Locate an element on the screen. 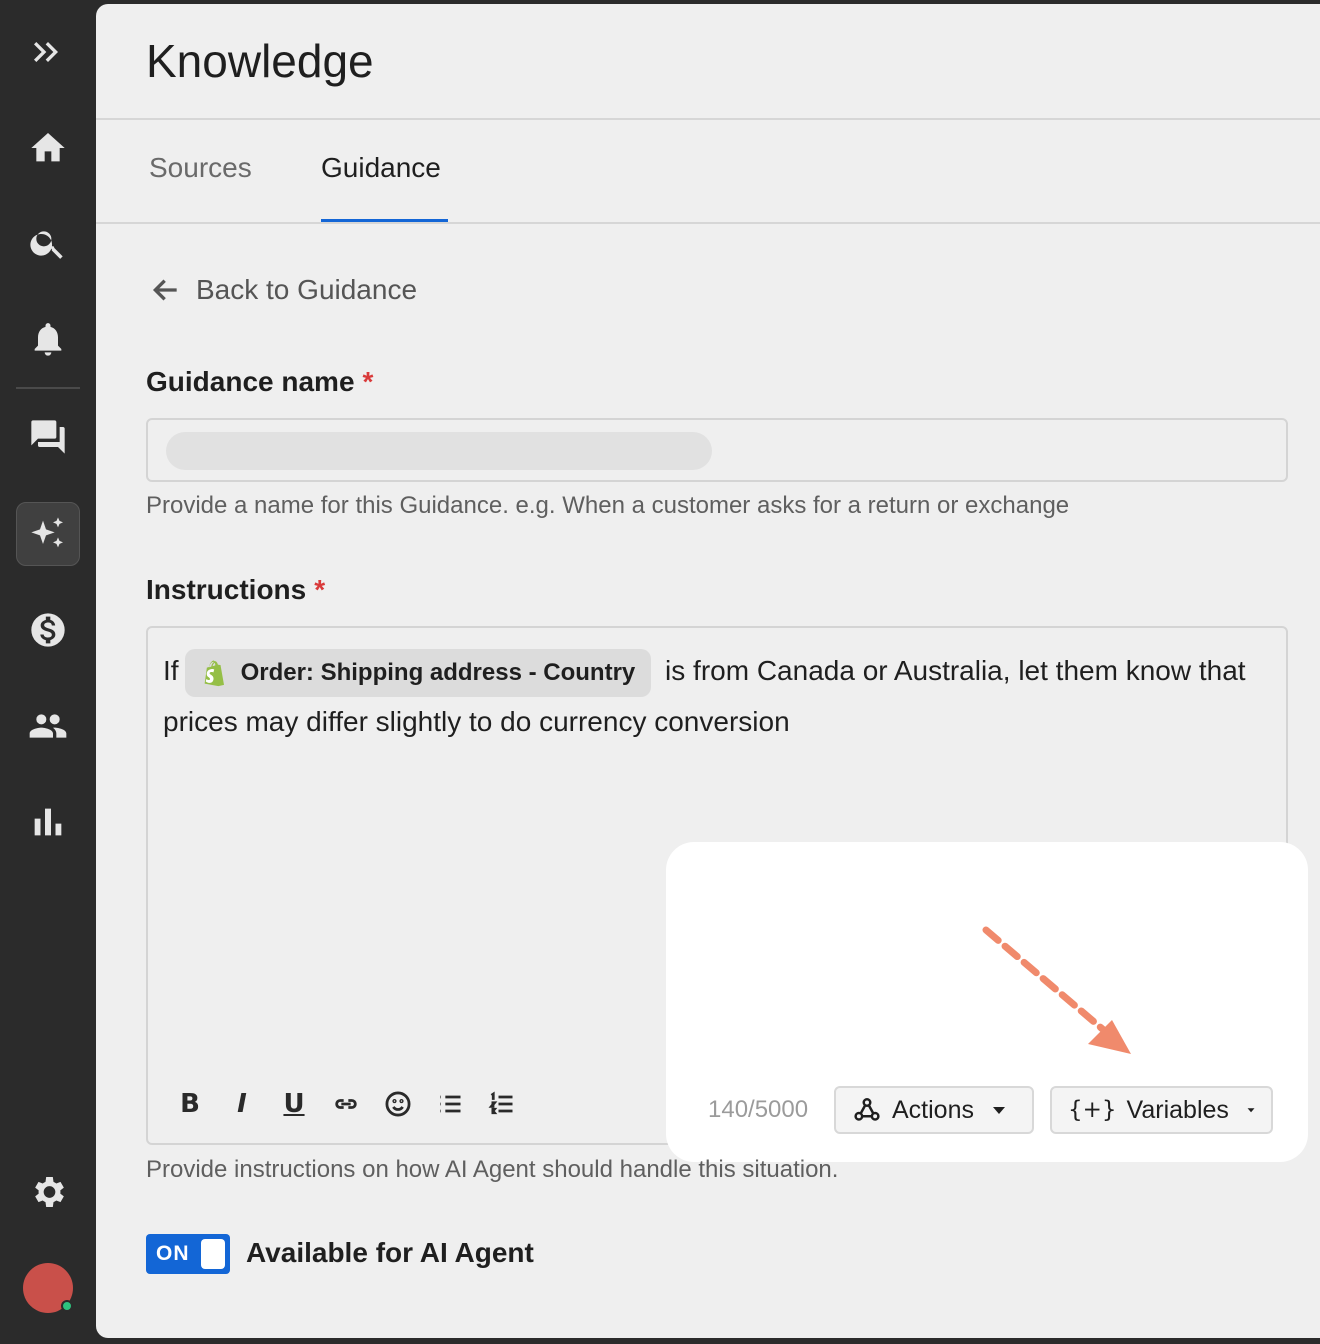 The height and width of the screenshot is (1344, 1320). ai-agent-availability-label: Available for AI Agent is located at coordinates (390, 1252).